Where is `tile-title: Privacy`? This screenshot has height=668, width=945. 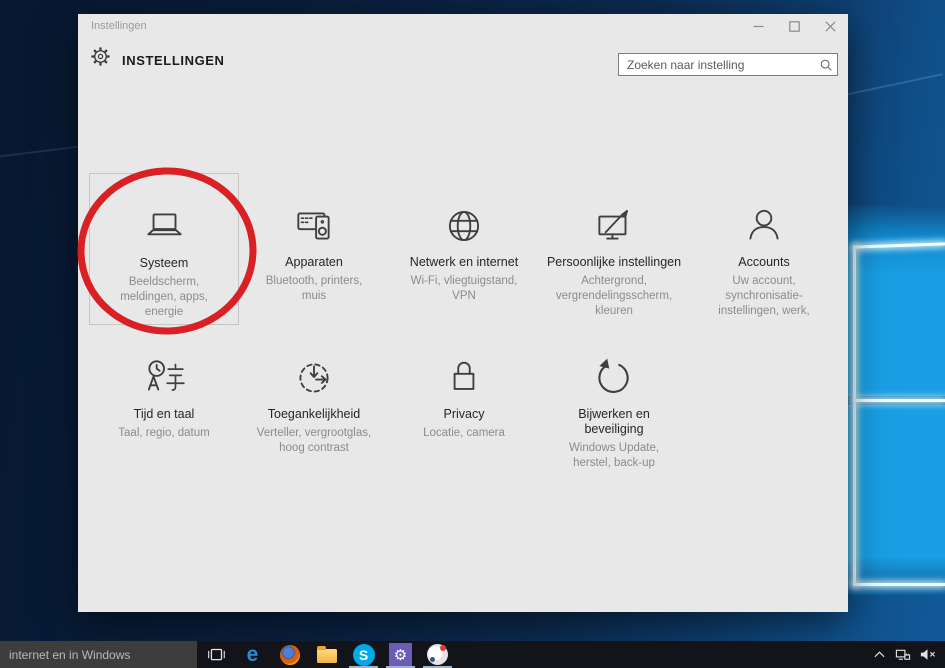 tile-title: Privacy is located at coordinates (464, 414).